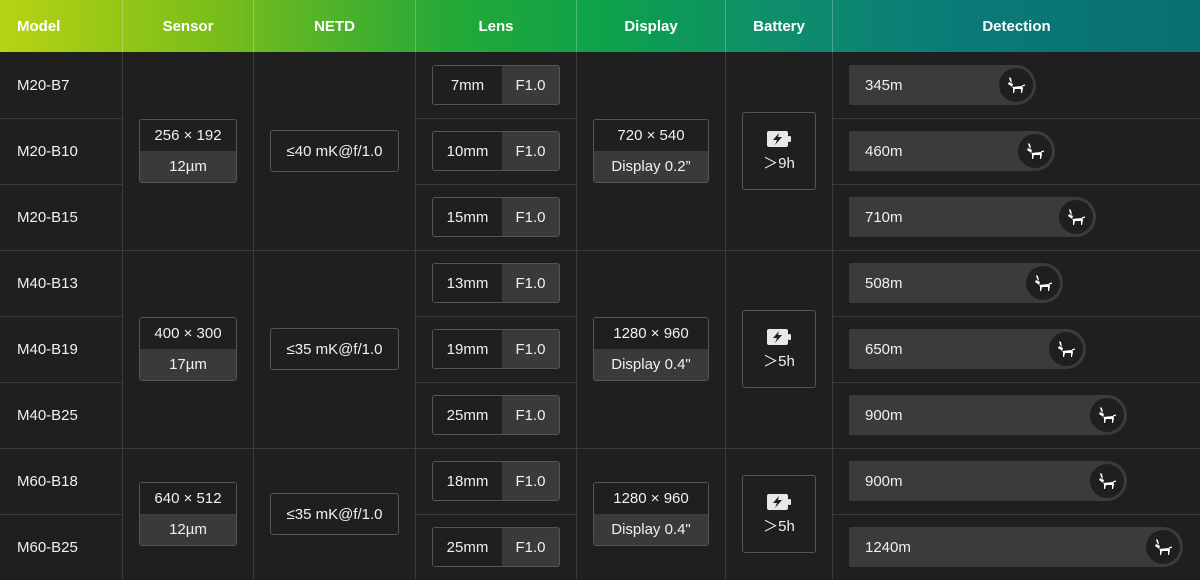 The width and height of the screenshot is (1200, 580). Describe the element at coordinates (47, 151) in the screenshot. I see `model-name: M20-B10` at that location.